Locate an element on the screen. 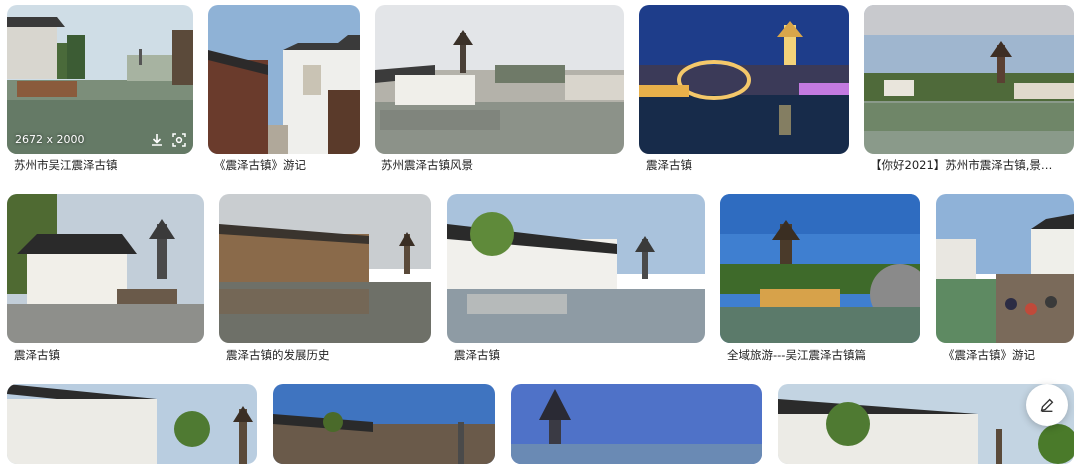 This screenshot has width=1080, height=464. result-image-1: 2672 x 2000 is located at coordinates (100, 79).